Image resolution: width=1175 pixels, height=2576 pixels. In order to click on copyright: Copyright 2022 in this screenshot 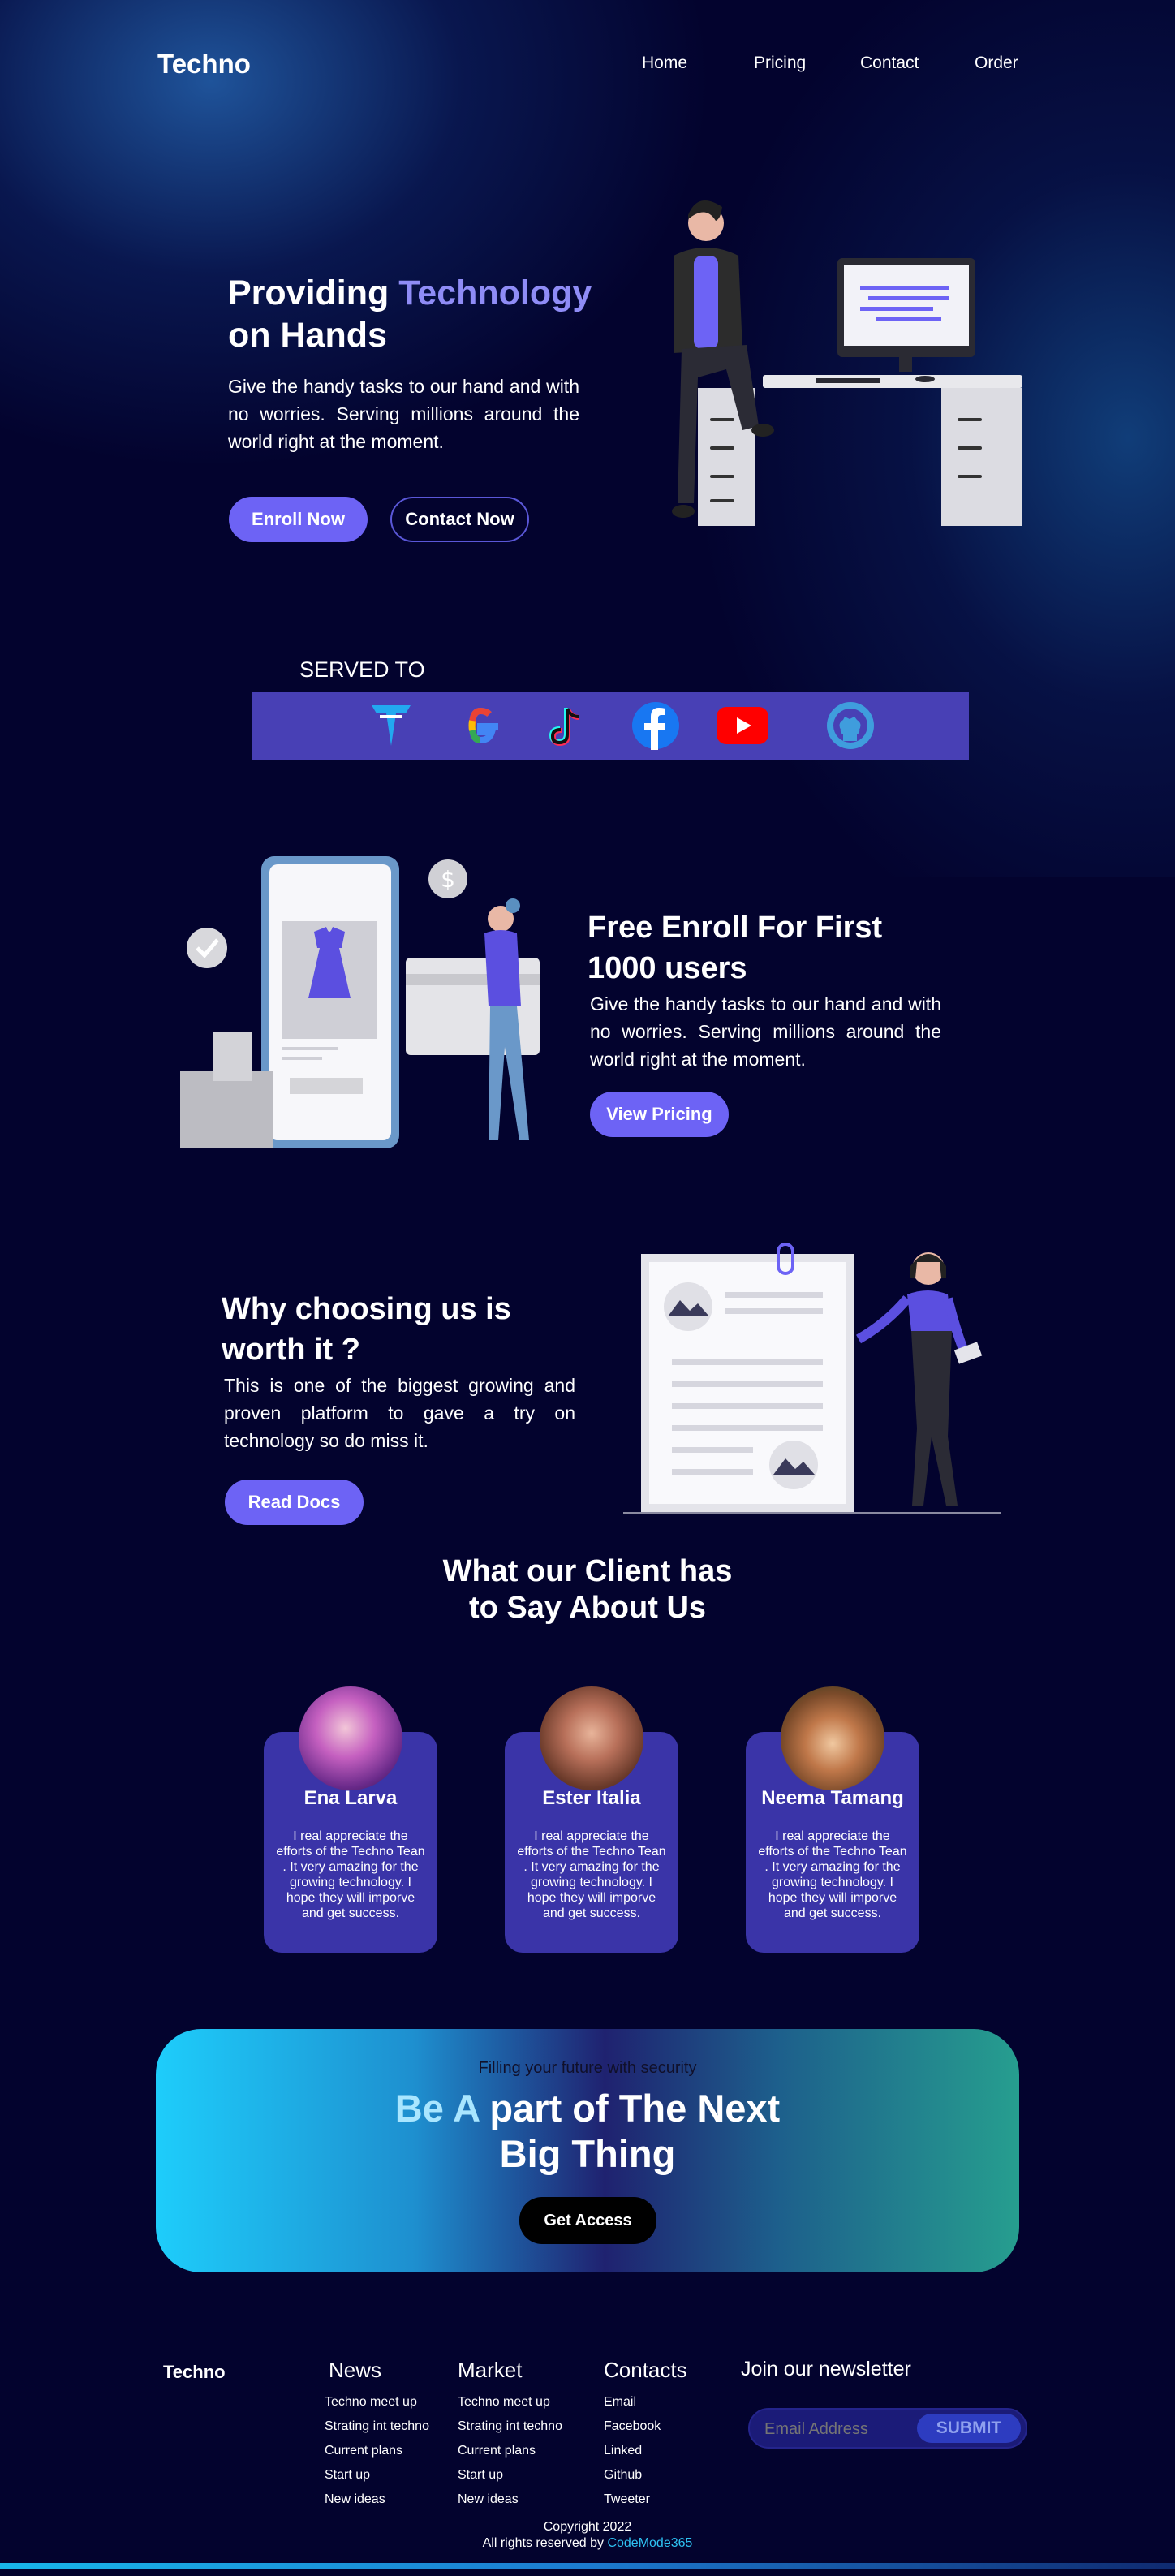, I will do `click(587, 2527)`.